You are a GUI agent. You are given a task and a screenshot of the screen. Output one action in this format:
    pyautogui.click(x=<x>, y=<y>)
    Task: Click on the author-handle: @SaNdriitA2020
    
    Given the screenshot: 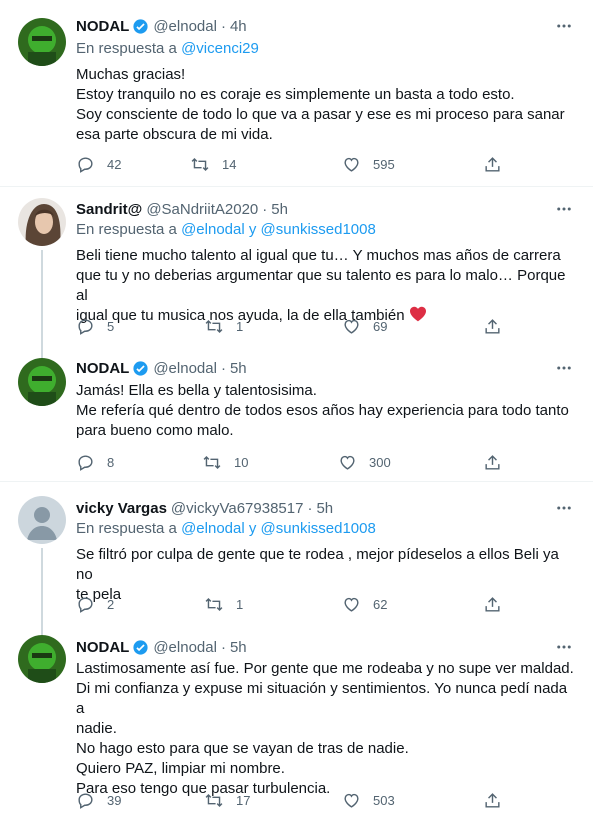 What is the action you would take?
    pyautogui.click(x=202, y=209)
    